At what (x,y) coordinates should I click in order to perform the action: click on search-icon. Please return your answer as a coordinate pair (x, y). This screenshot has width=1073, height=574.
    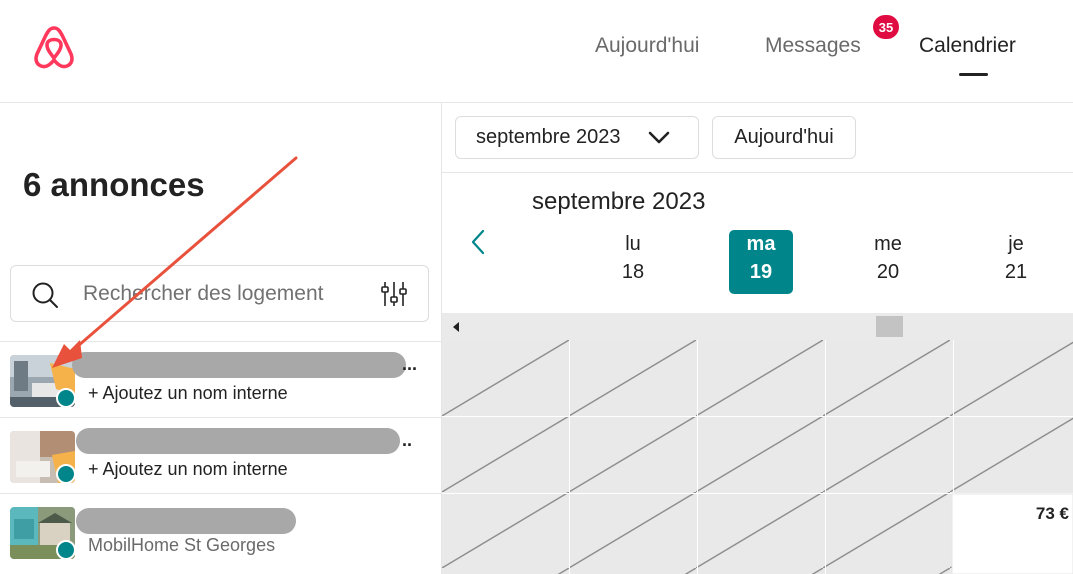
    Looking at the image, I should click on (45, 295).